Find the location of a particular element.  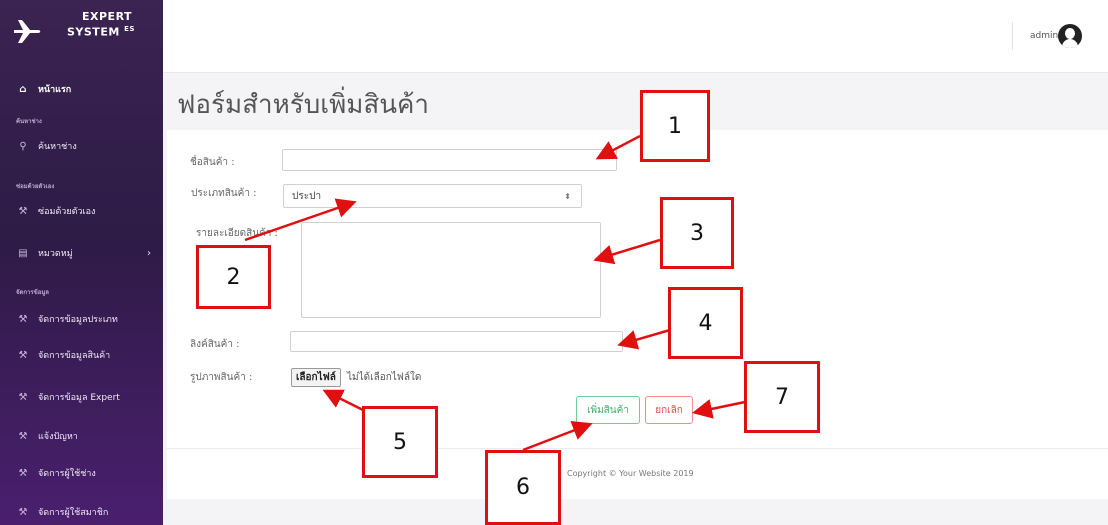

sidebar-item-manage-product: ⚒ จัดการข้อมูลสินค้า is located at coordinates (81, 355).